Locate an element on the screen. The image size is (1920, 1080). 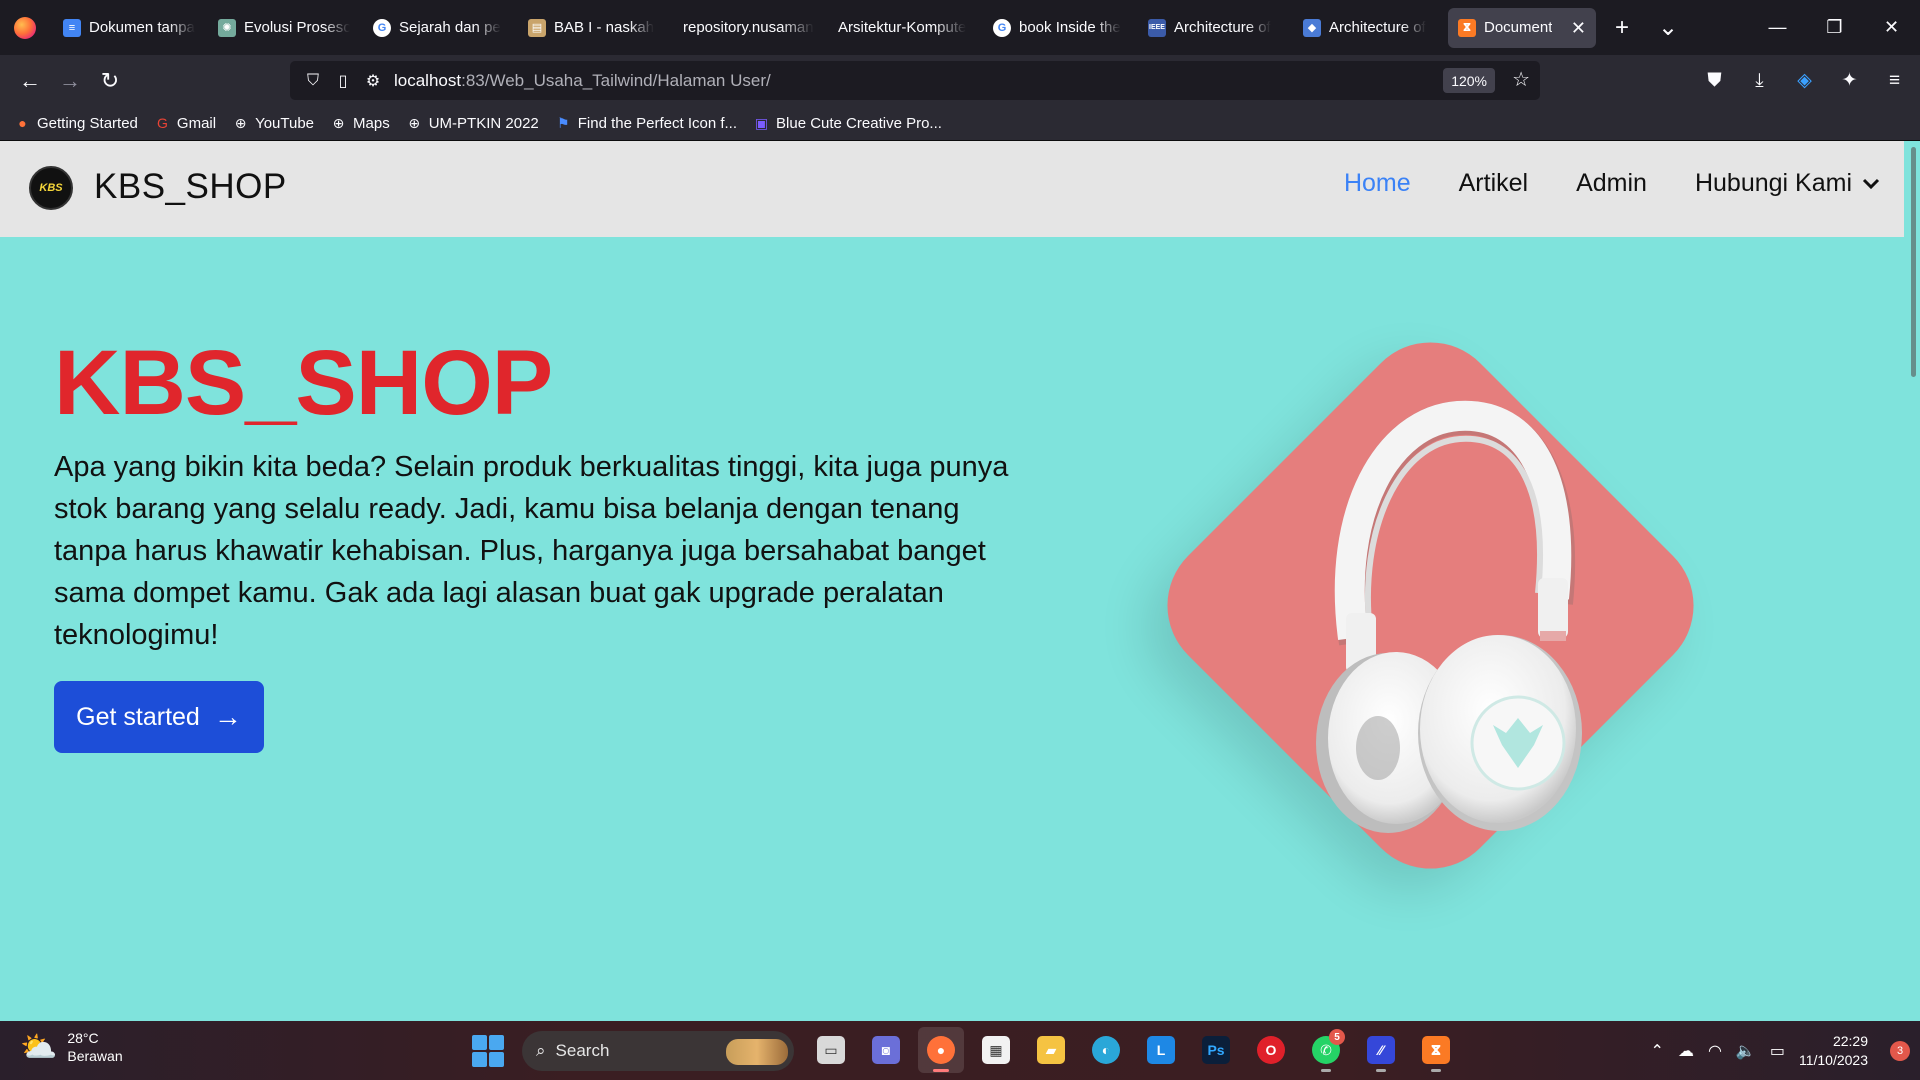
nav-hubungi-kami: Hubungi Kami is located at coordinates (1787, 183).